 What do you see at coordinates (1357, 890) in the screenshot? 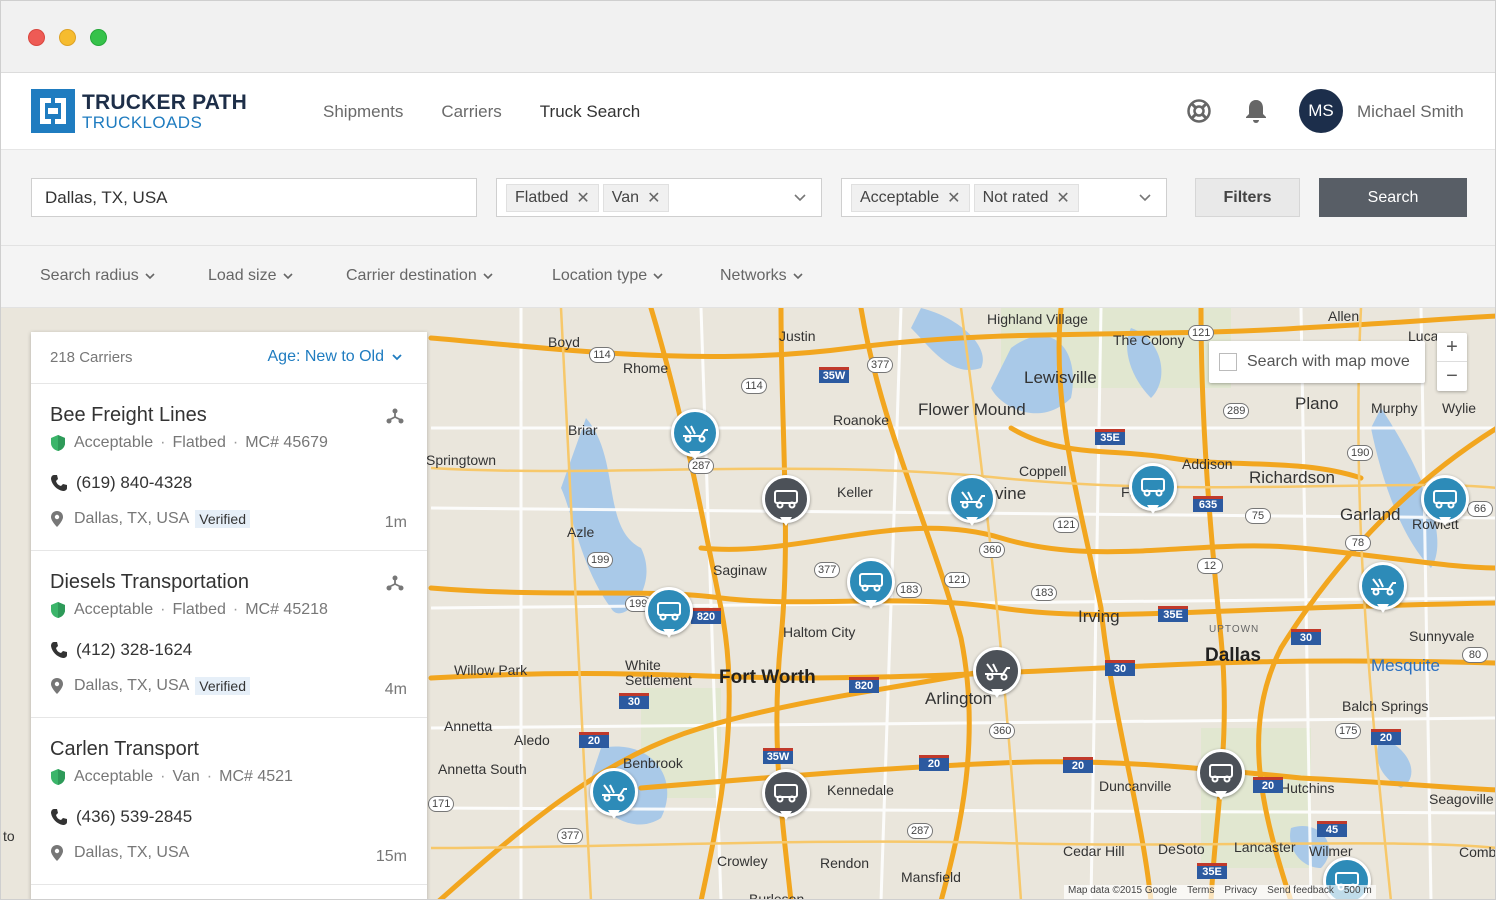
I see `scale-label: 500 m` at bounding box center [1357, 890].